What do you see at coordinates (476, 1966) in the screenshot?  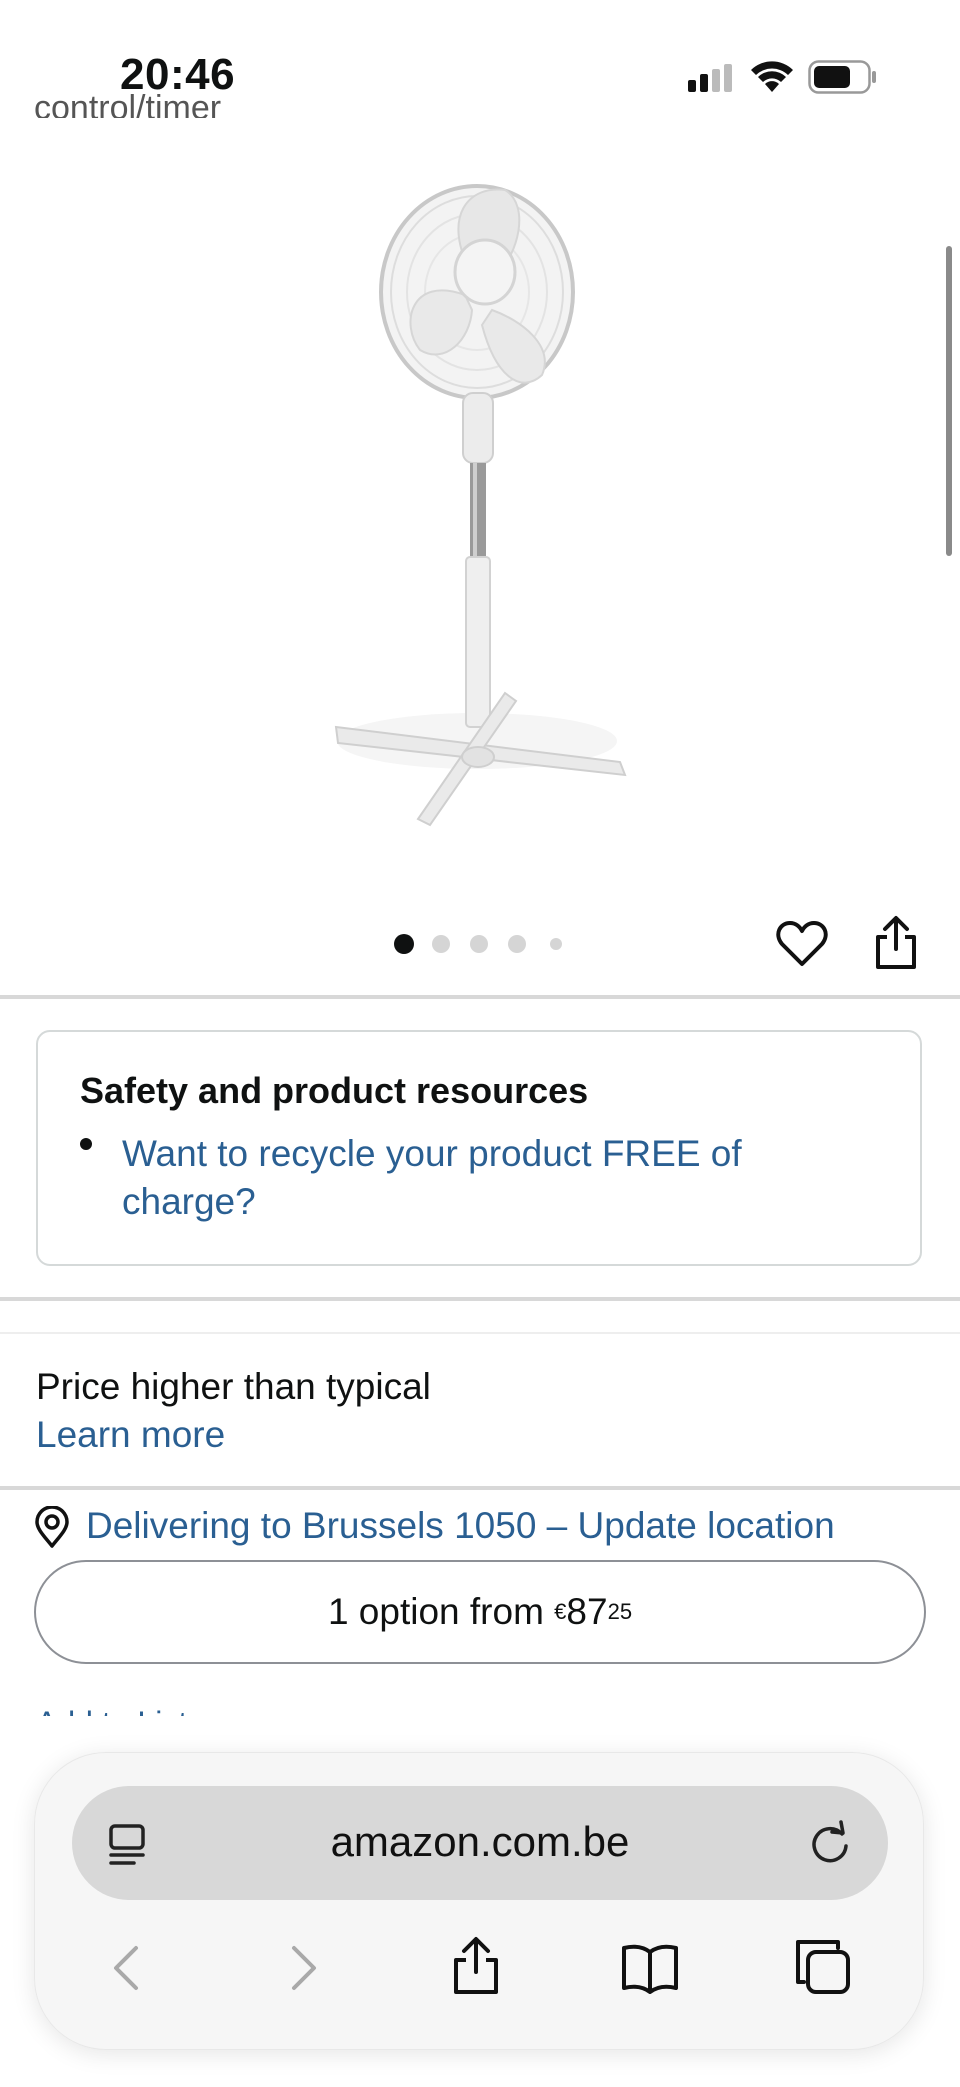 I see `share-sheet-icon` at bounding box center [476, 1966].